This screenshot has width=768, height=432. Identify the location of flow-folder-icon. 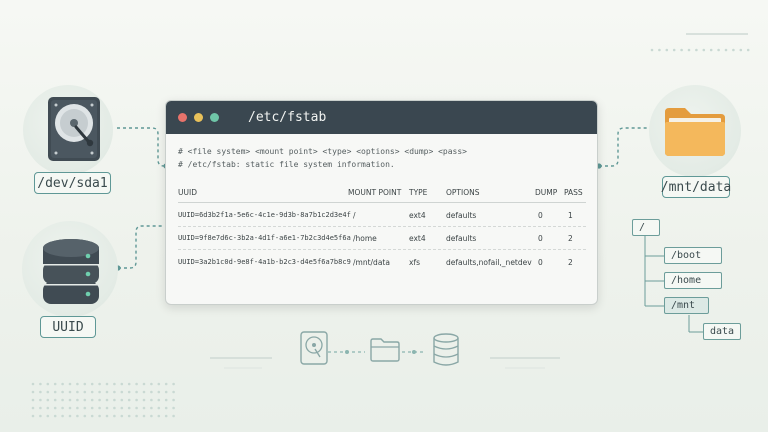
(385, 350).